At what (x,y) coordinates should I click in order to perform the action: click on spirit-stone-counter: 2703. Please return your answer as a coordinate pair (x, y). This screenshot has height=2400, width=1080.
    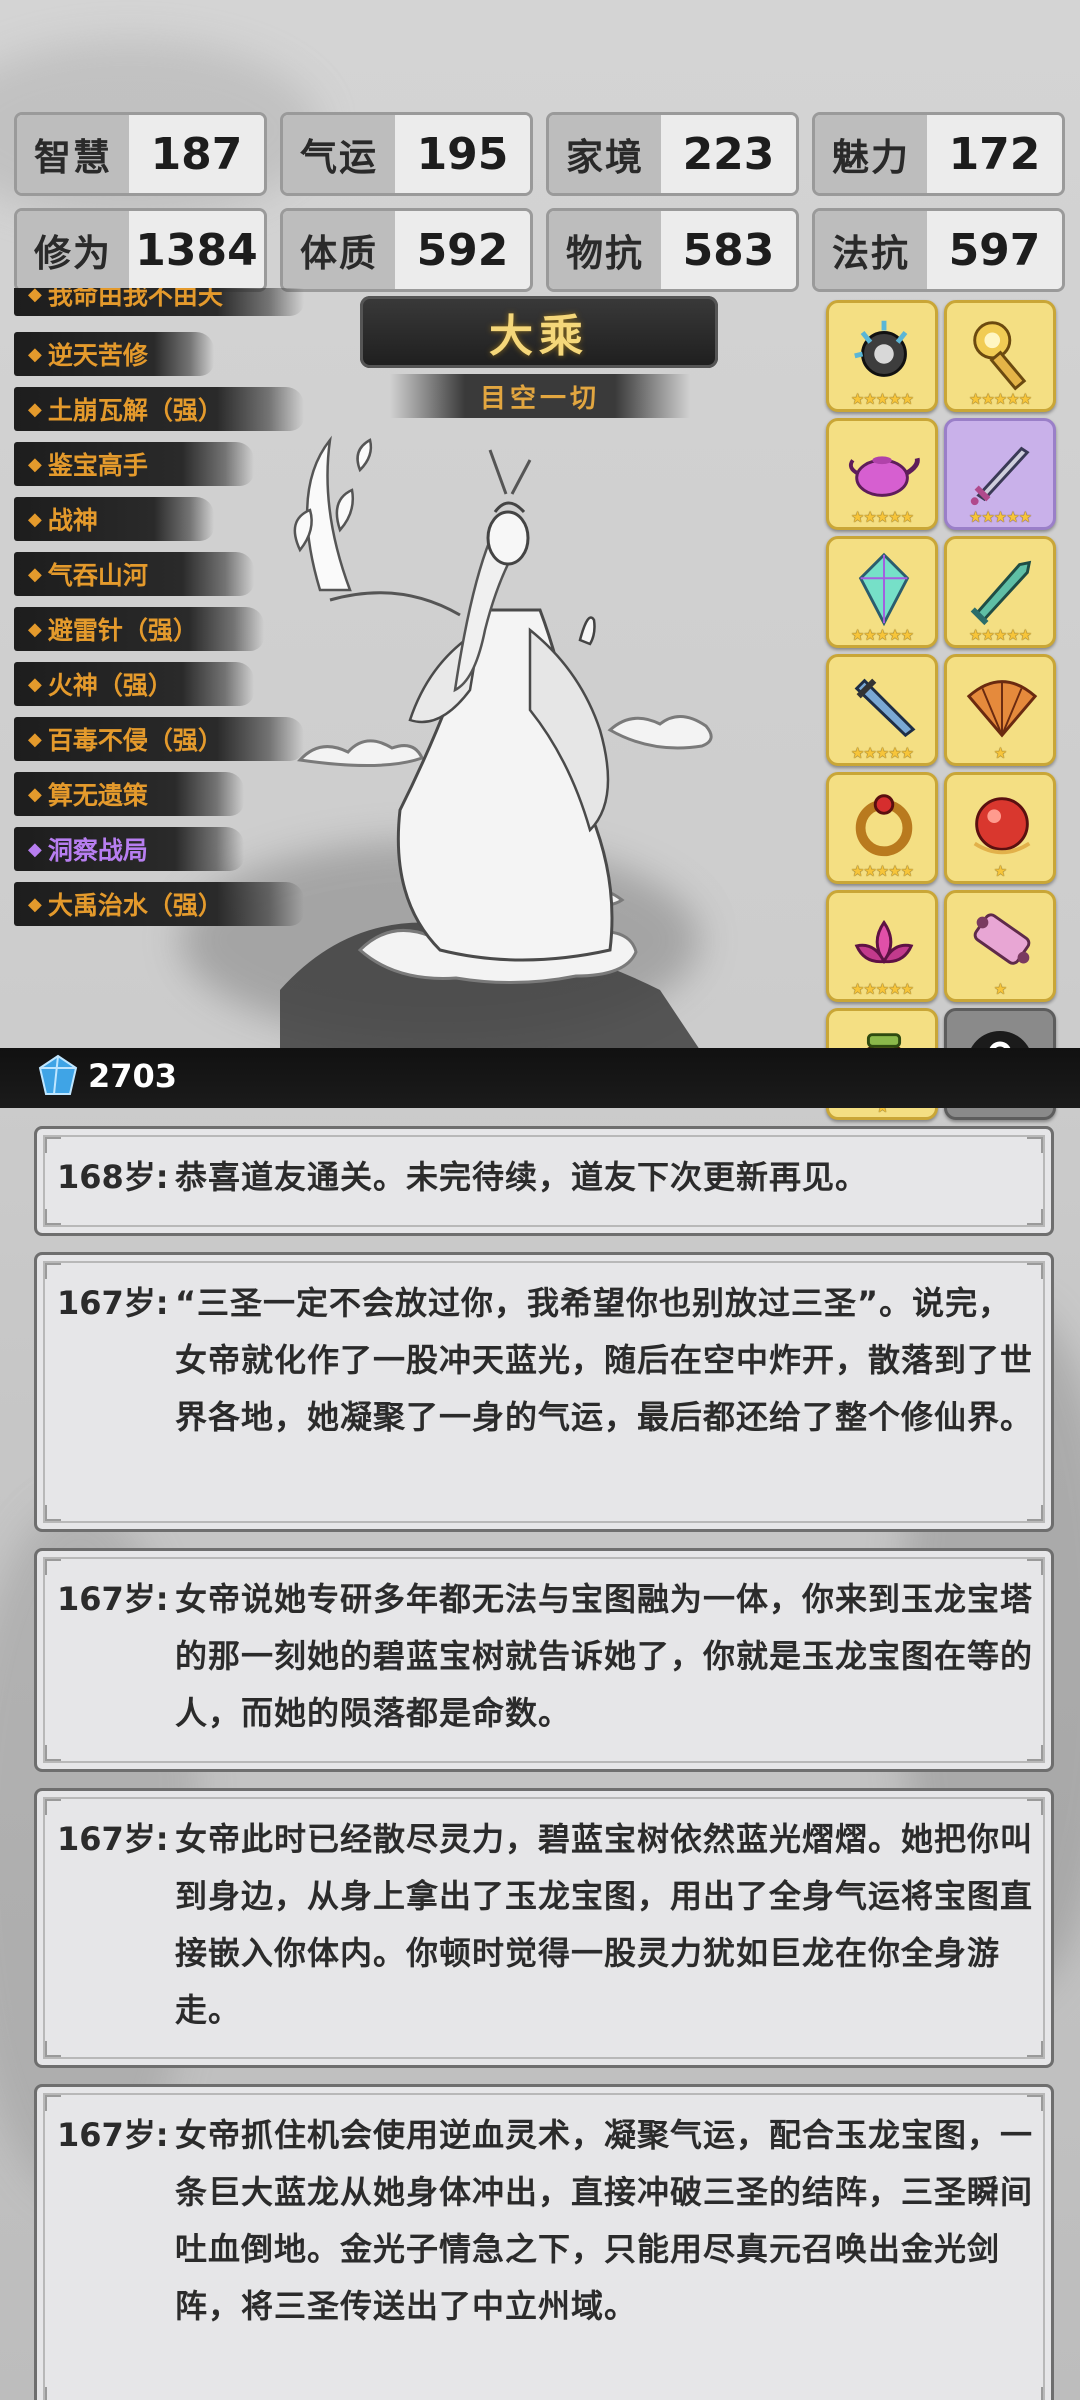
    Looking at the image, I should click on (106, 1076).